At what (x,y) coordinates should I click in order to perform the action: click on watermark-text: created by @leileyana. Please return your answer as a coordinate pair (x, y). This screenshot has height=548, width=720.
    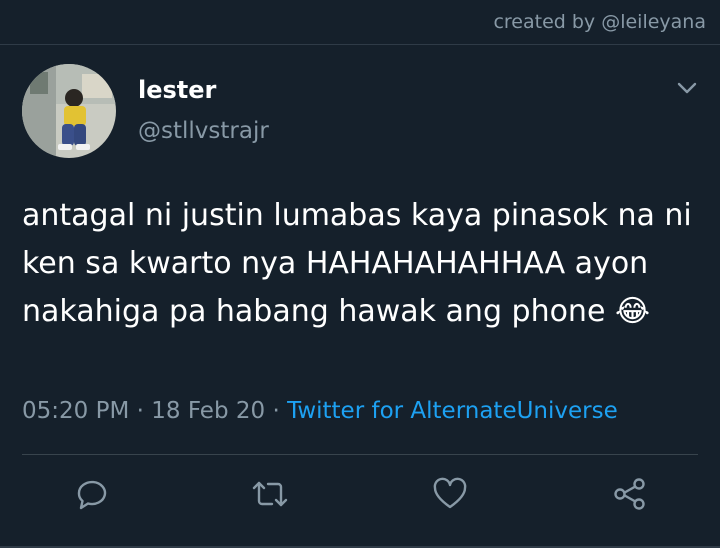
    Looking at the image, I should click on (599, 22).